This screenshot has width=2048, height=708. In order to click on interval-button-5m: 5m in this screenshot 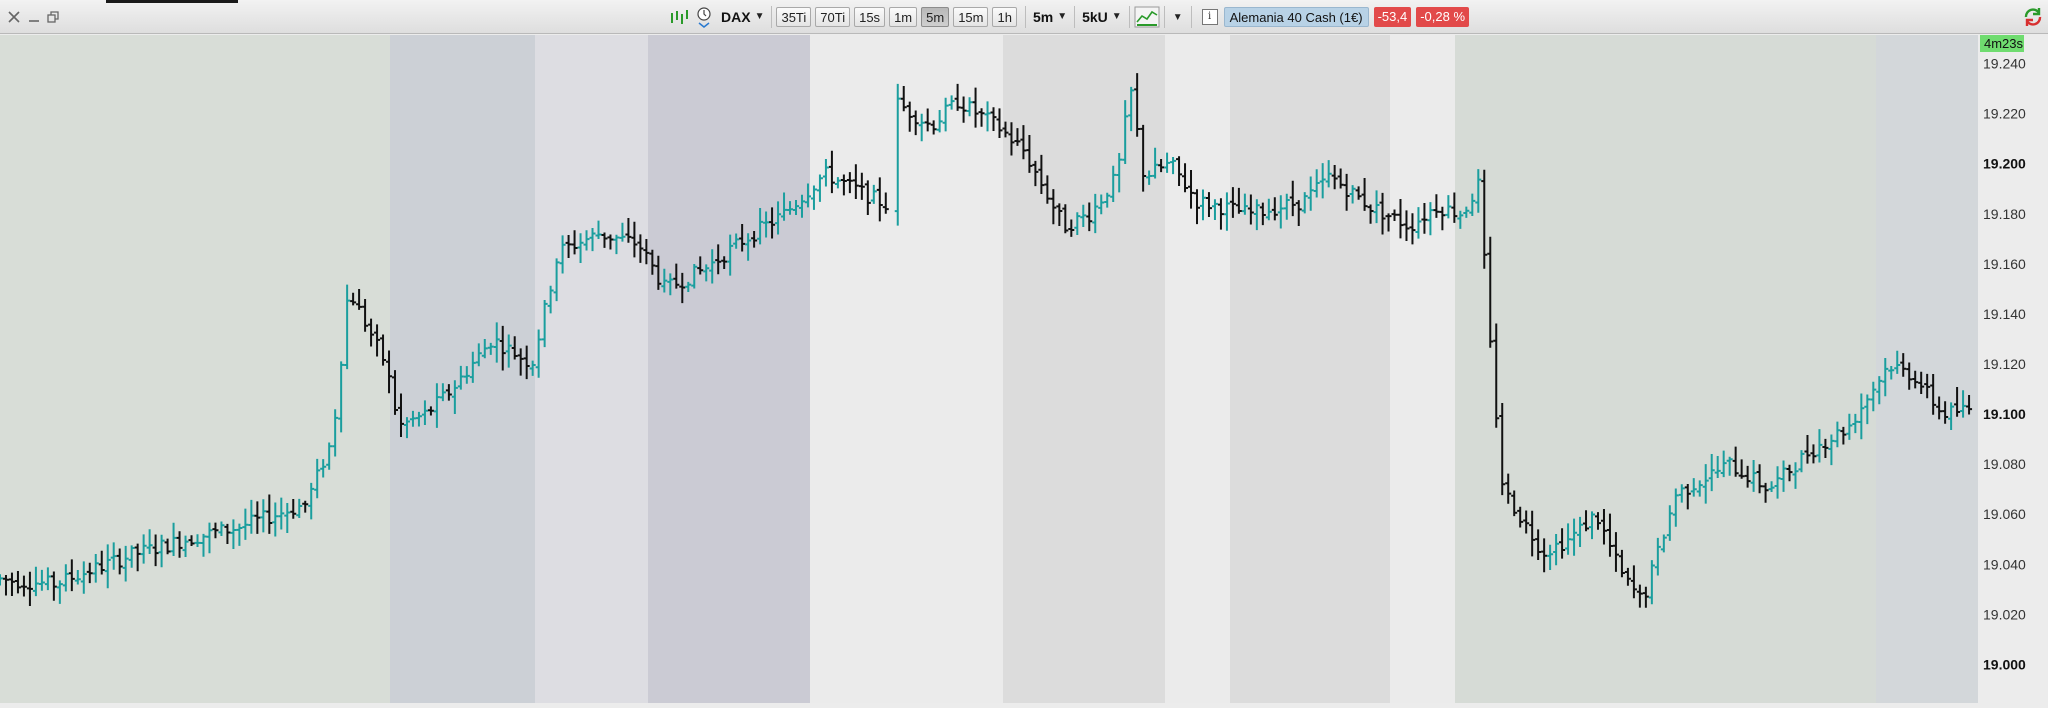, I will do `click(935, 17)`.